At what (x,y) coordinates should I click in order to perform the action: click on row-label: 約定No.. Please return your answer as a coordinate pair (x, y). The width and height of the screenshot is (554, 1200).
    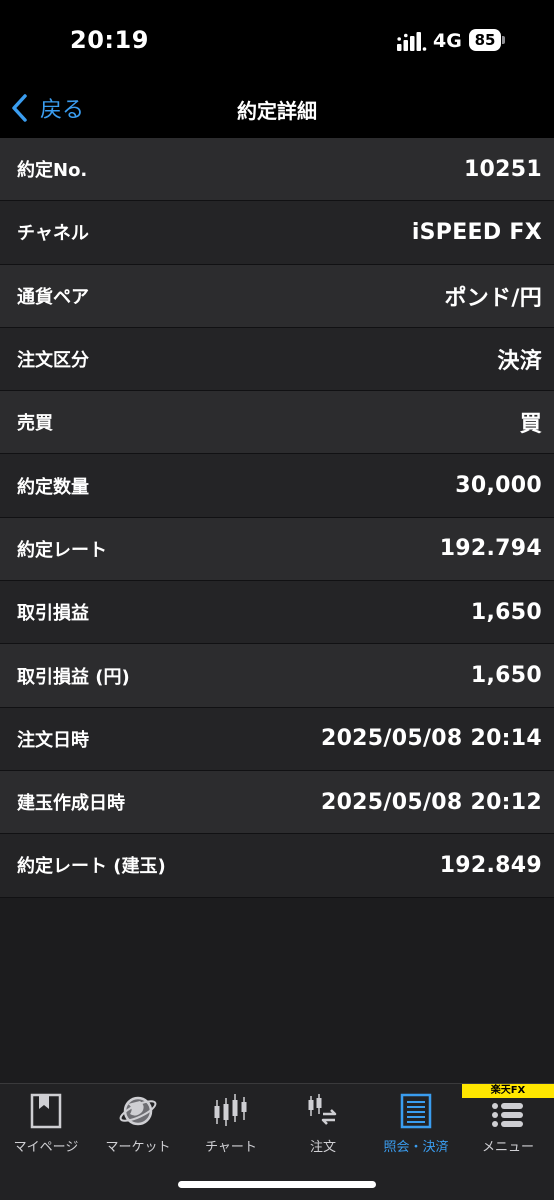
    Looking at the image, I should click on (52, 171).